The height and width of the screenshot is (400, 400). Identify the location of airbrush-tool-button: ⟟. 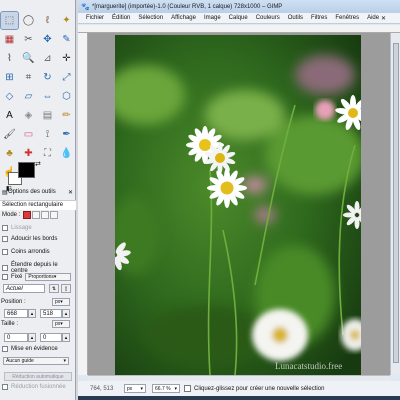
(47, 134).